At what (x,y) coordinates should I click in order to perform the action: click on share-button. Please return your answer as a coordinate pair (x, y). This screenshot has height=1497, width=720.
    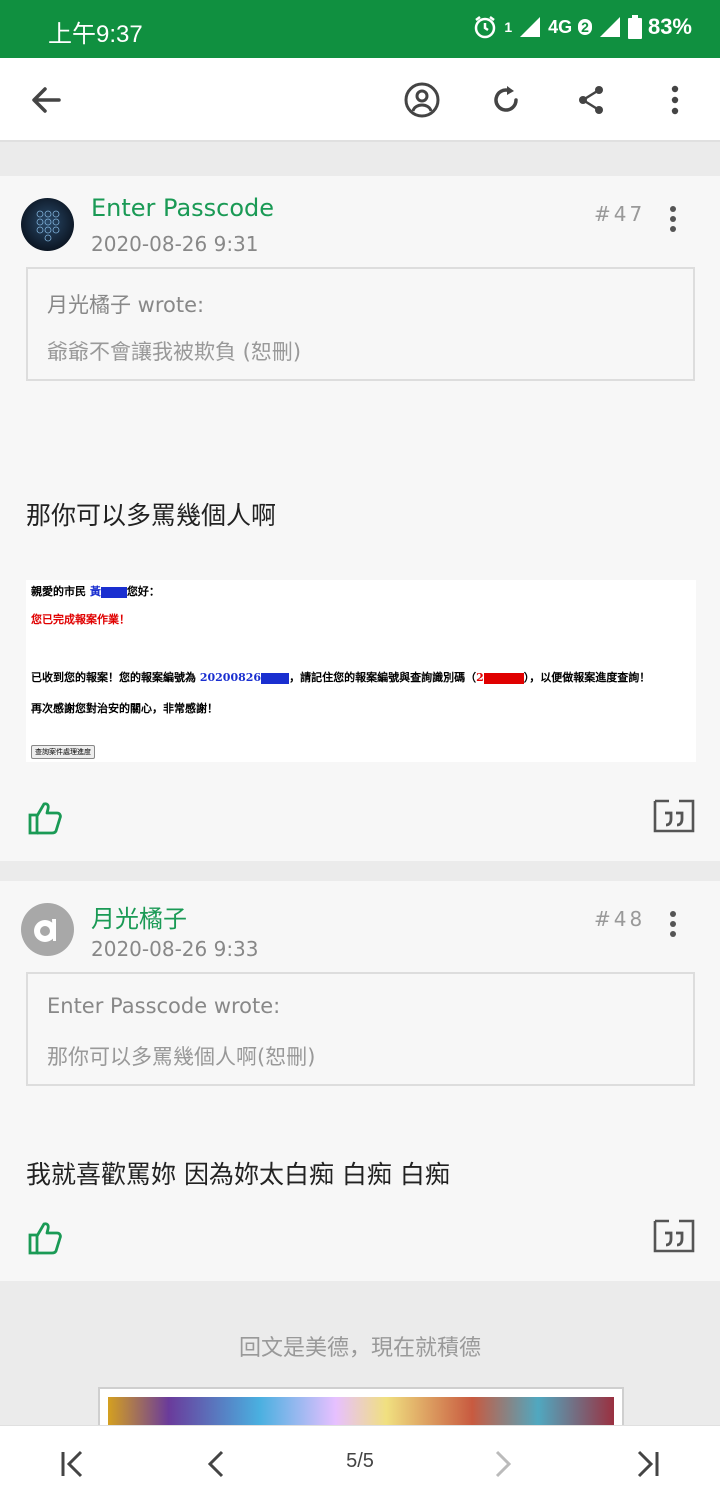
    Looking at the image, I should click on (591, 100).